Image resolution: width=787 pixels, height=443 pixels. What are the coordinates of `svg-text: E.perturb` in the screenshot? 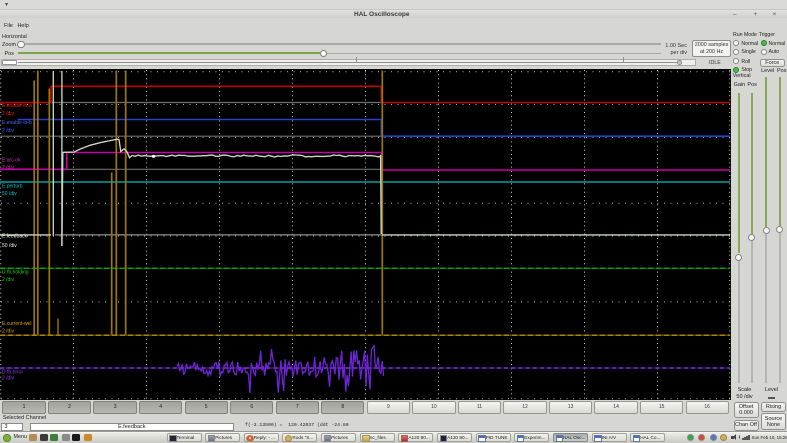 It's located at (12, 186).